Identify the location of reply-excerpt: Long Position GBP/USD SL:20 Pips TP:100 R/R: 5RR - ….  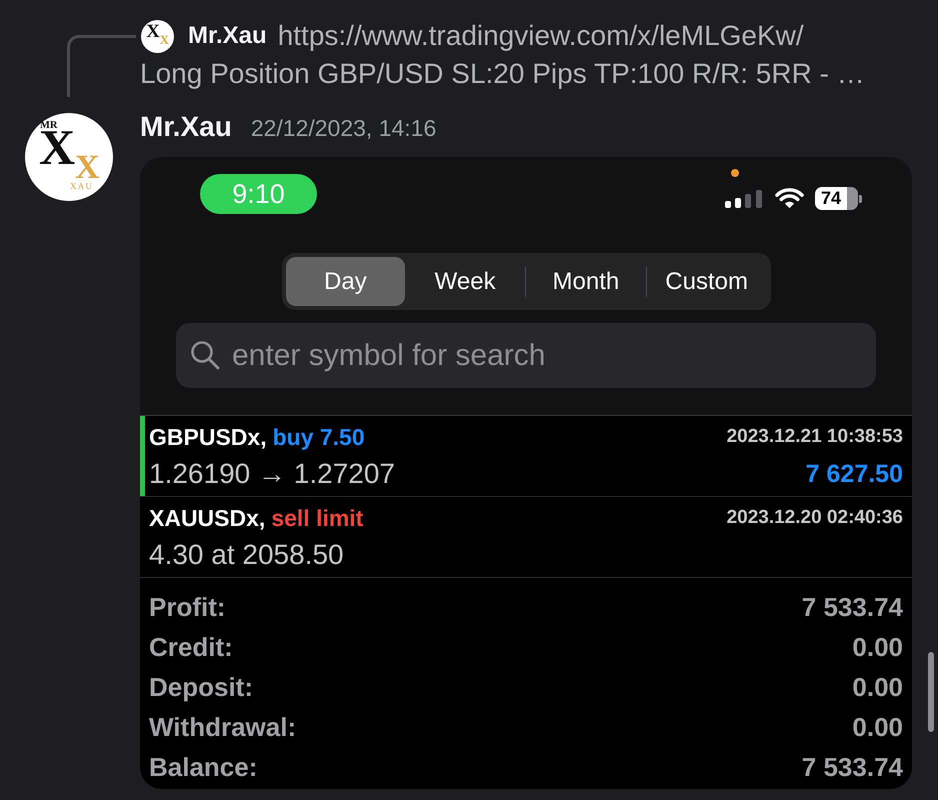
(502, 74).